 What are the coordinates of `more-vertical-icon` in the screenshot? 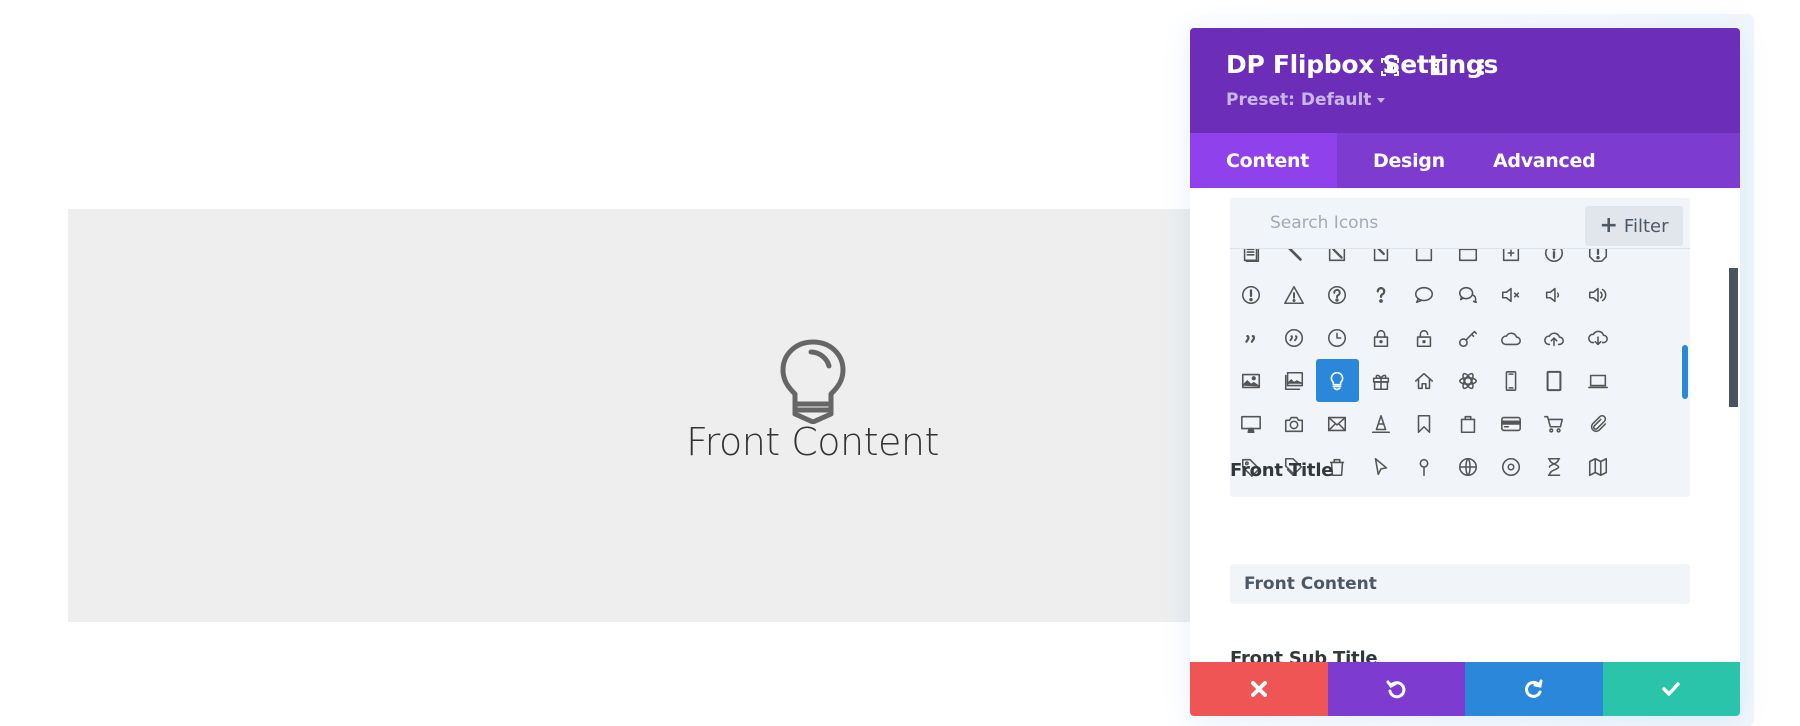 It's located at (1482, 67).